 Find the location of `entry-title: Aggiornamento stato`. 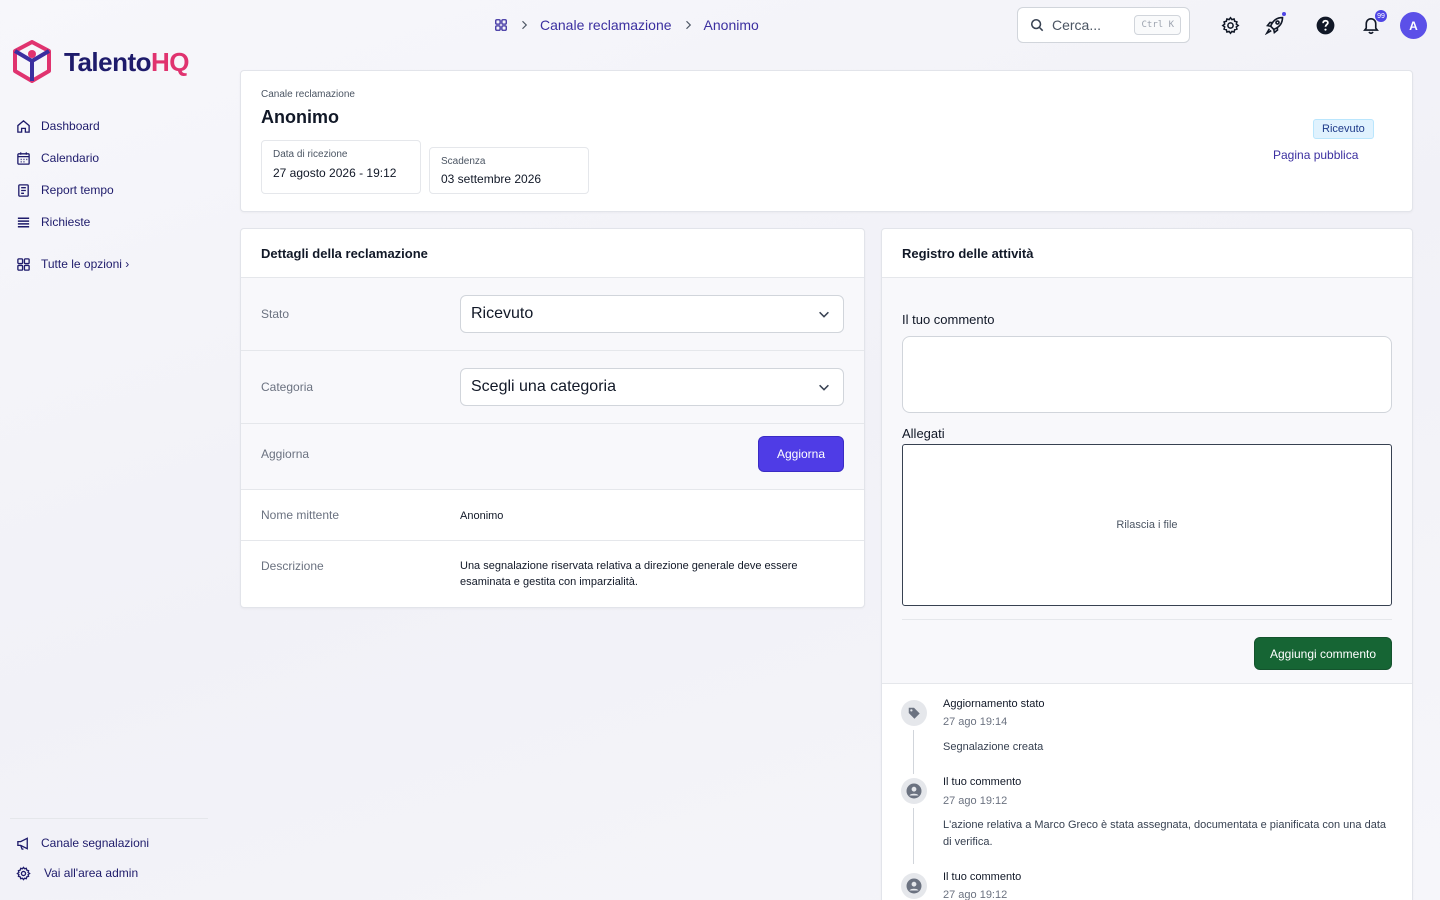

entry-title: Aggiornamento stato is located at coordinates (994, 704).